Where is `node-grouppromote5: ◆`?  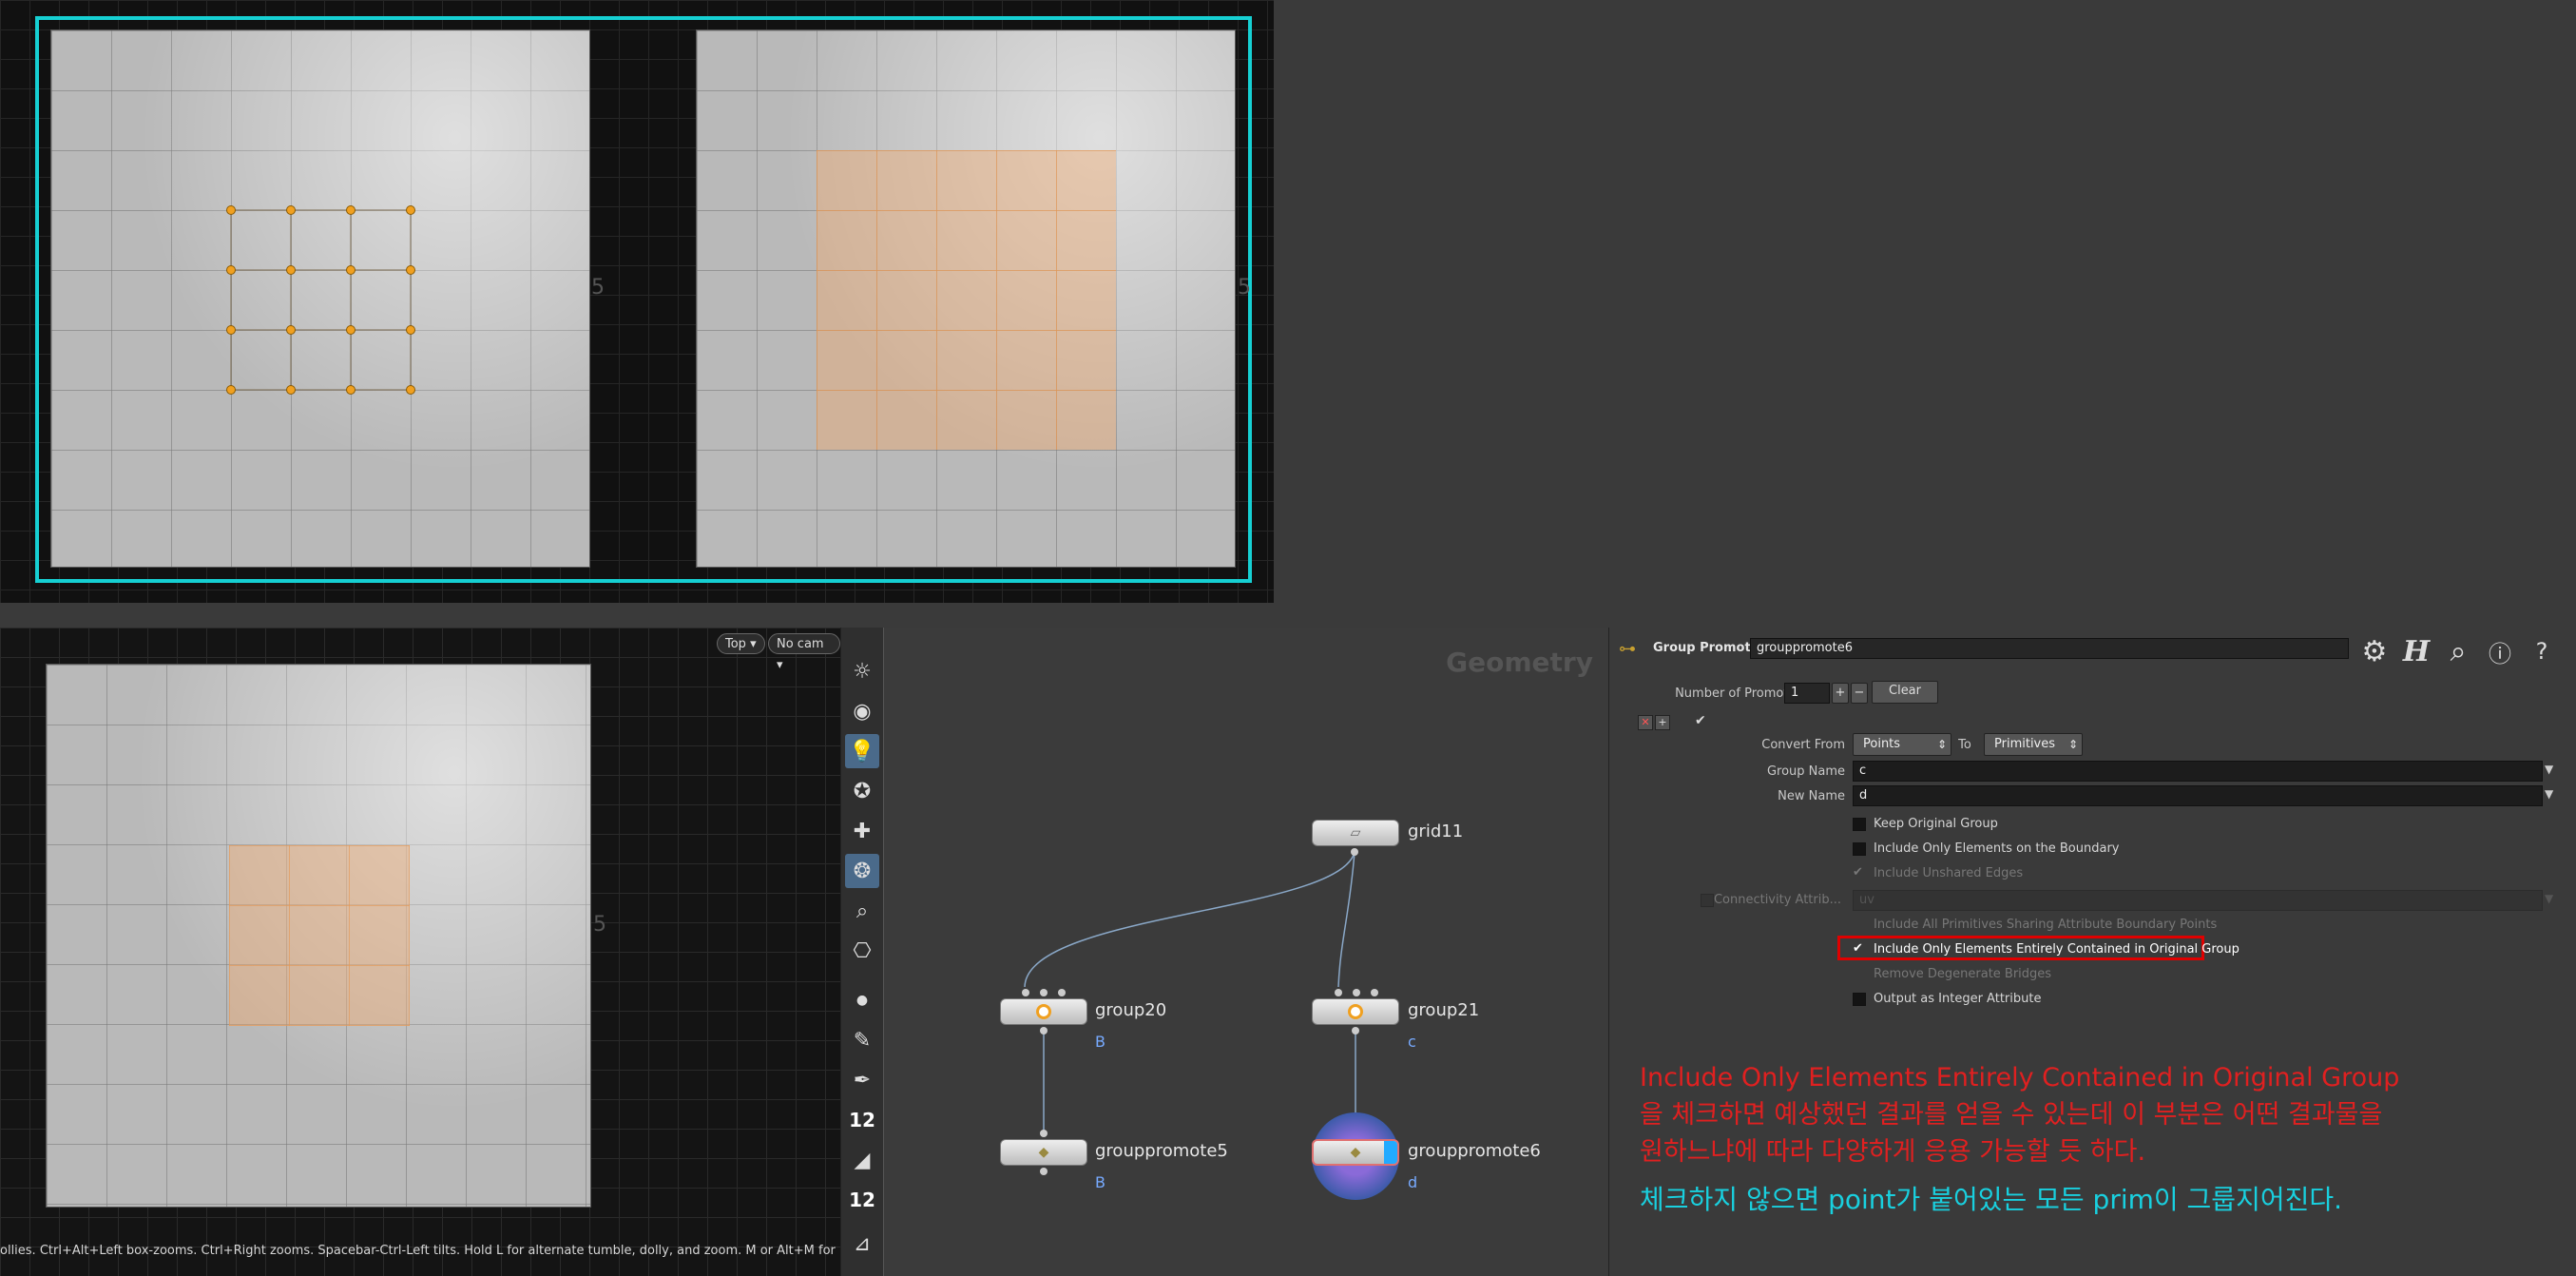
node-grouppromote5: ◆ is located at coordinates (1043, 1152).